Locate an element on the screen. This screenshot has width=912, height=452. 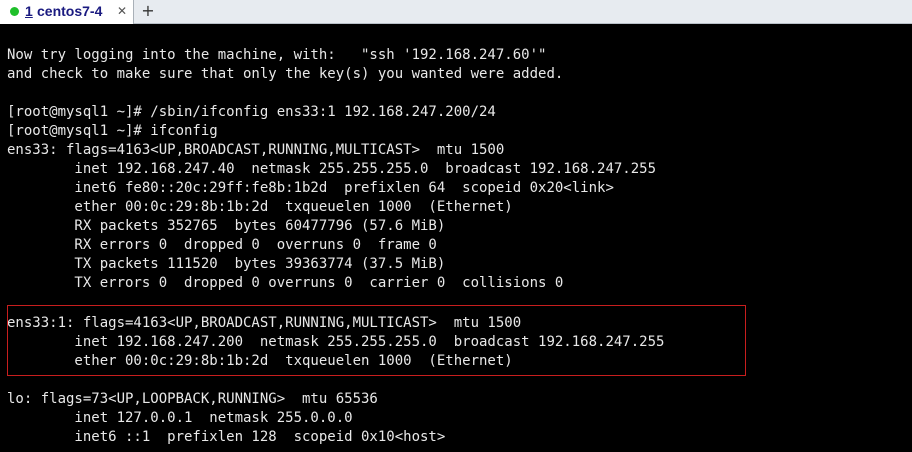
tab-centos7-4: 1 centos7-4 ✕ is located at coordinates (67, 12).